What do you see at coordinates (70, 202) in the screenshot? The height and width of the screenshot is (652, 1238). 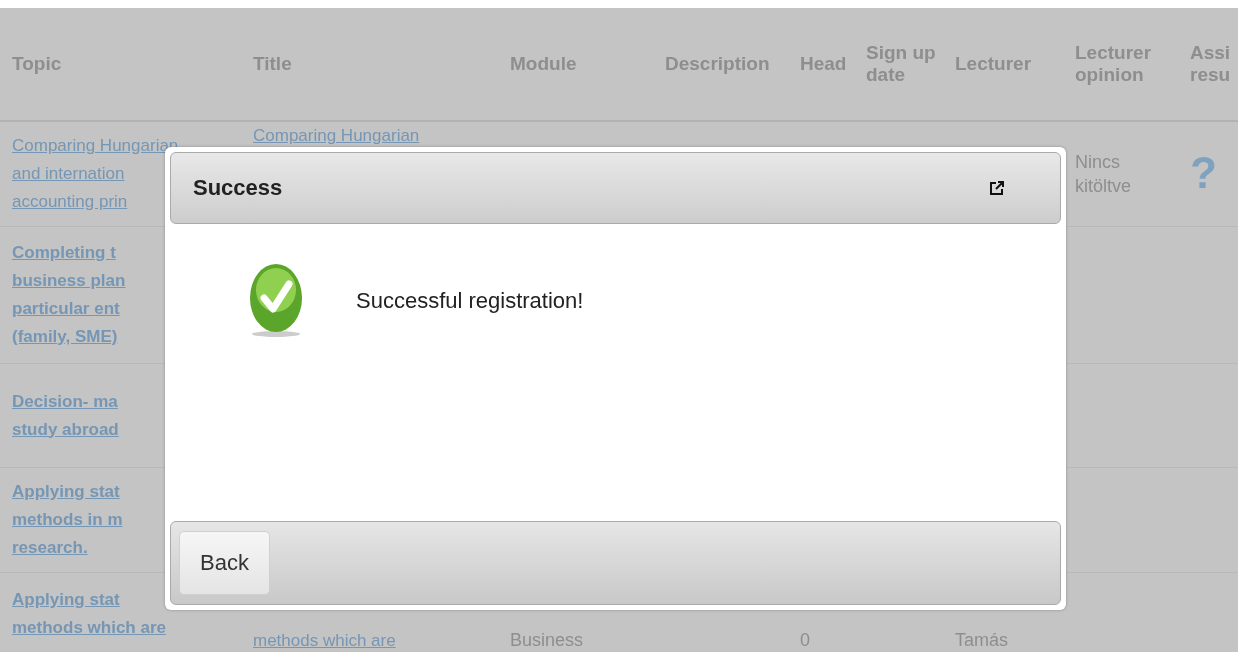 I see `topic-link: accounting prin` at bounding box center [70, 202].